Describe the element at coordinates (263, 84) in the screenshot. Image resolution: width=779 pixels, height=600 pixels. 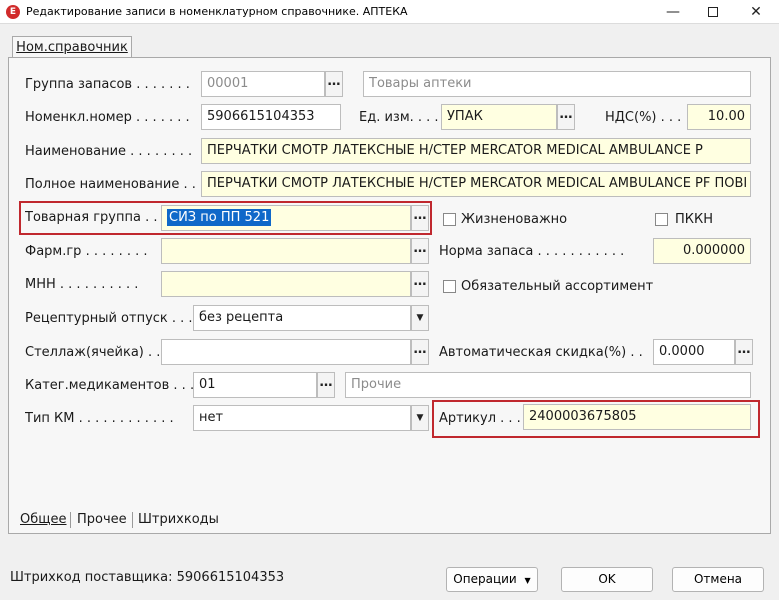
I see `stock-group-code-input: 00001` at that location.